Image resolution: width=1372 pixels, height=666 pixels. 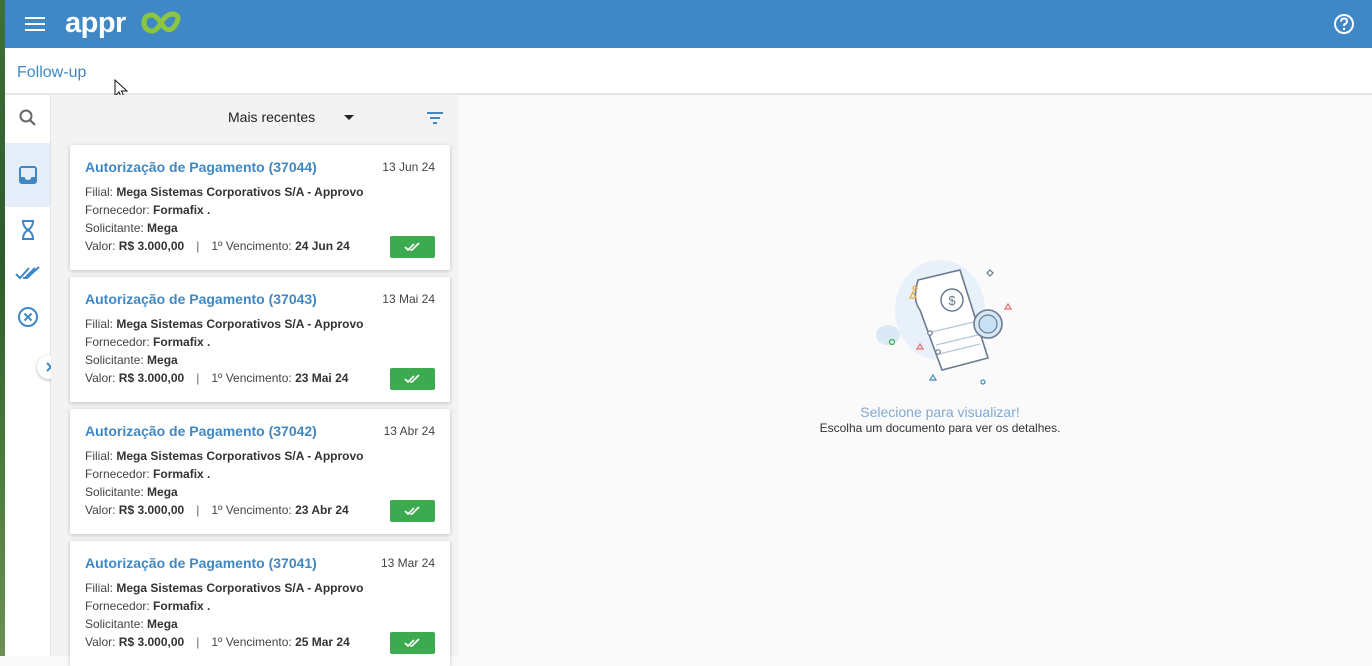 What do you see at coordinates (1344, 24) in the screenshot?
I see `help-circle-icon` at bounding box center [1344, 24].